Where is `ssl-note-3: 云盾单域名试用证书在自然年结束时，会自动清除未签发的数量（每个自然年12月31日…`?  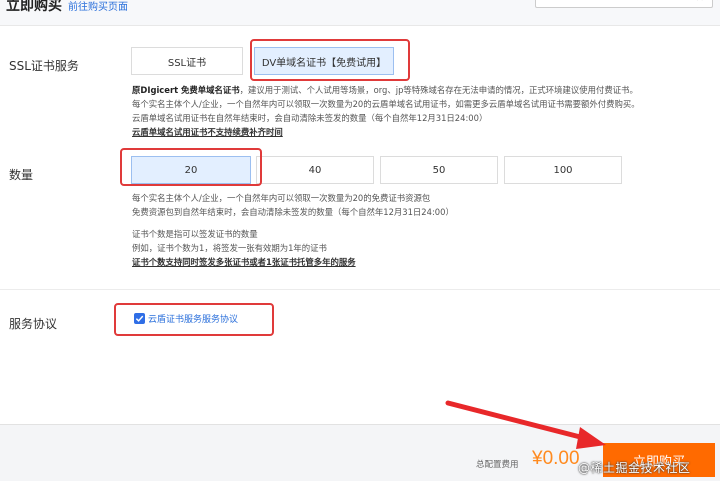
ssl-note-3: 云盾单域名试用证书在自然年结束时，会自动清除未签发的数量（每个自然年12月31日… is located at coordinates (310, 118).